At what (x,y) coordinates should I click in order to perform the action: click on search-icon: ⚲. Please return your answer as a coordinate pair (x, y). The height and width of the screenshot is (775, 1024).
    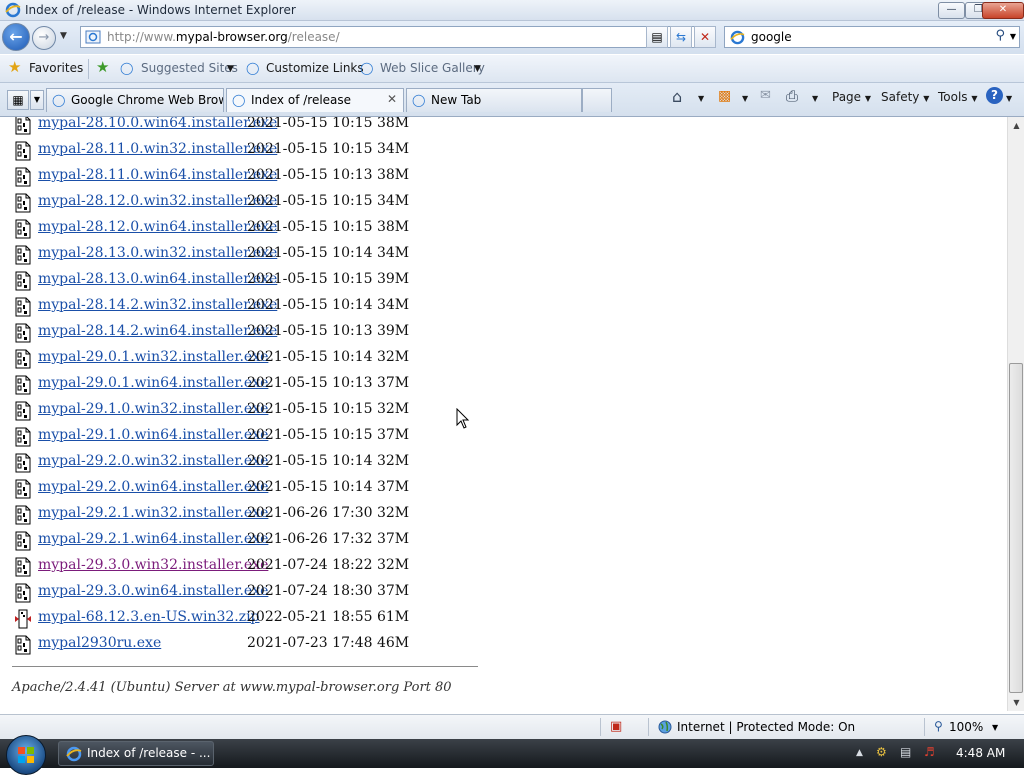
    Looking at the image, I should click on (1000, 35).